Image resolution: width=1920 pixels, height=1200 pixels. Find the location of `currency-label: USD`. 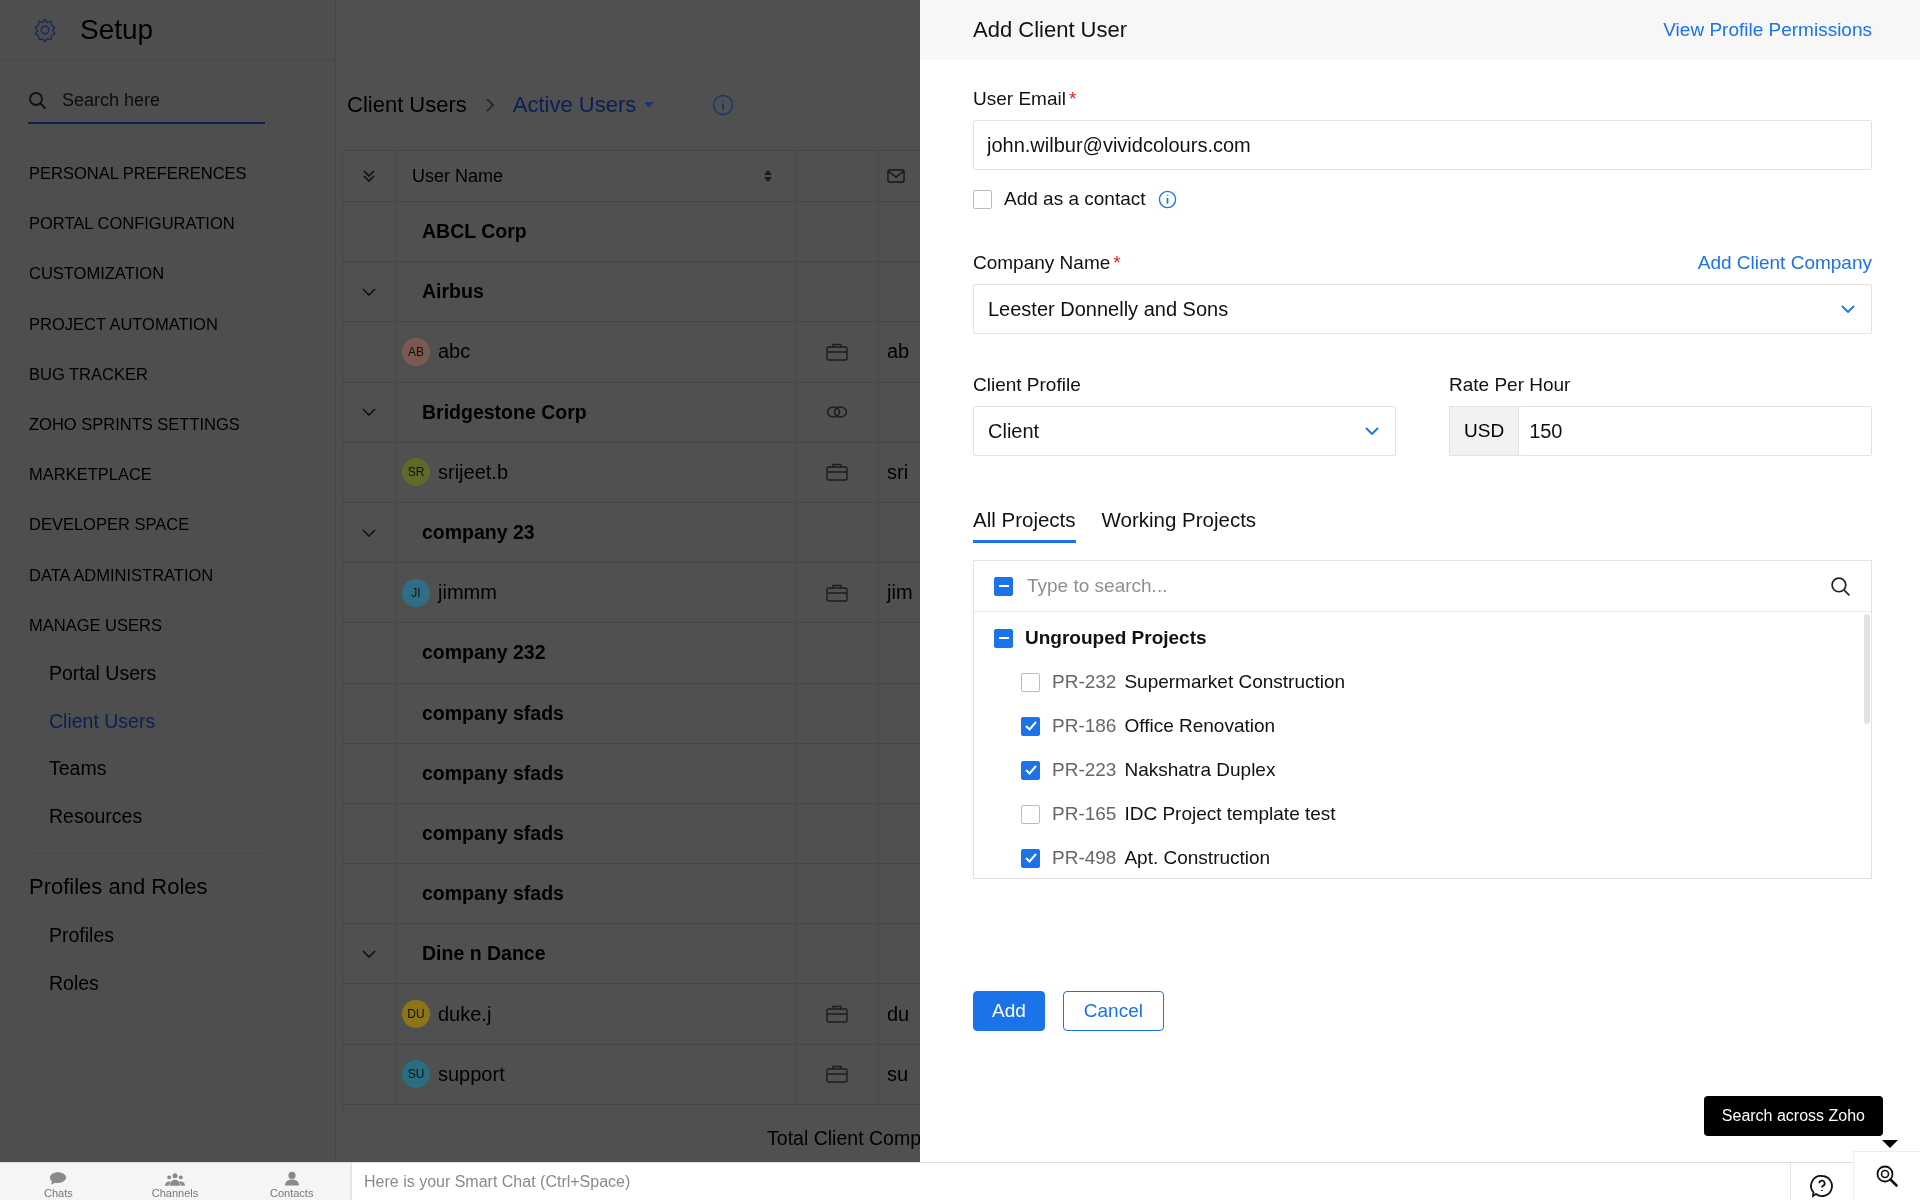

currency-label: USD is located at coordinates (1484, 431).